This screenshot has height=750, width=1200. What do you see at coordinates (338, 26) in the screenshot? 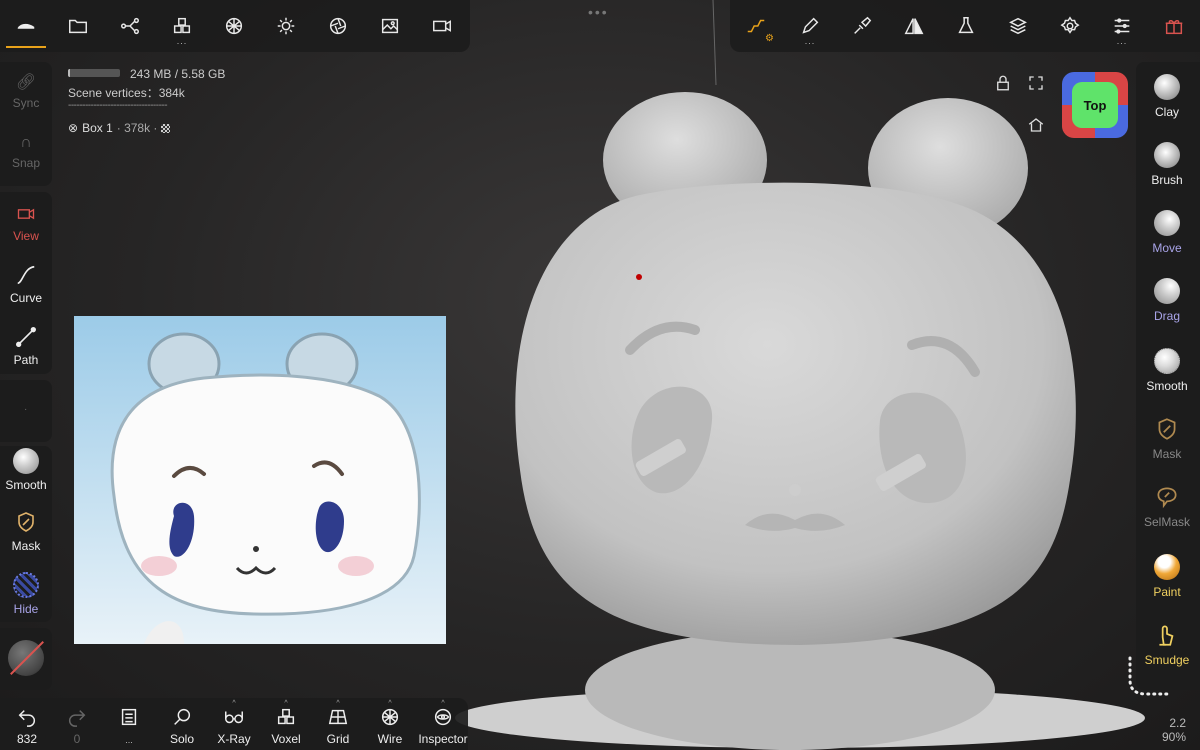
I see `camera-aperture-icon` at bounding box center [338, 26].